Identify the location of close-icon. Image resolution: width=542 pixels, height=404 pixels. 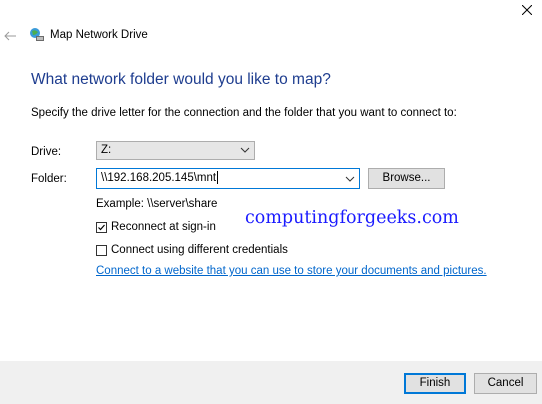
(527, 10).